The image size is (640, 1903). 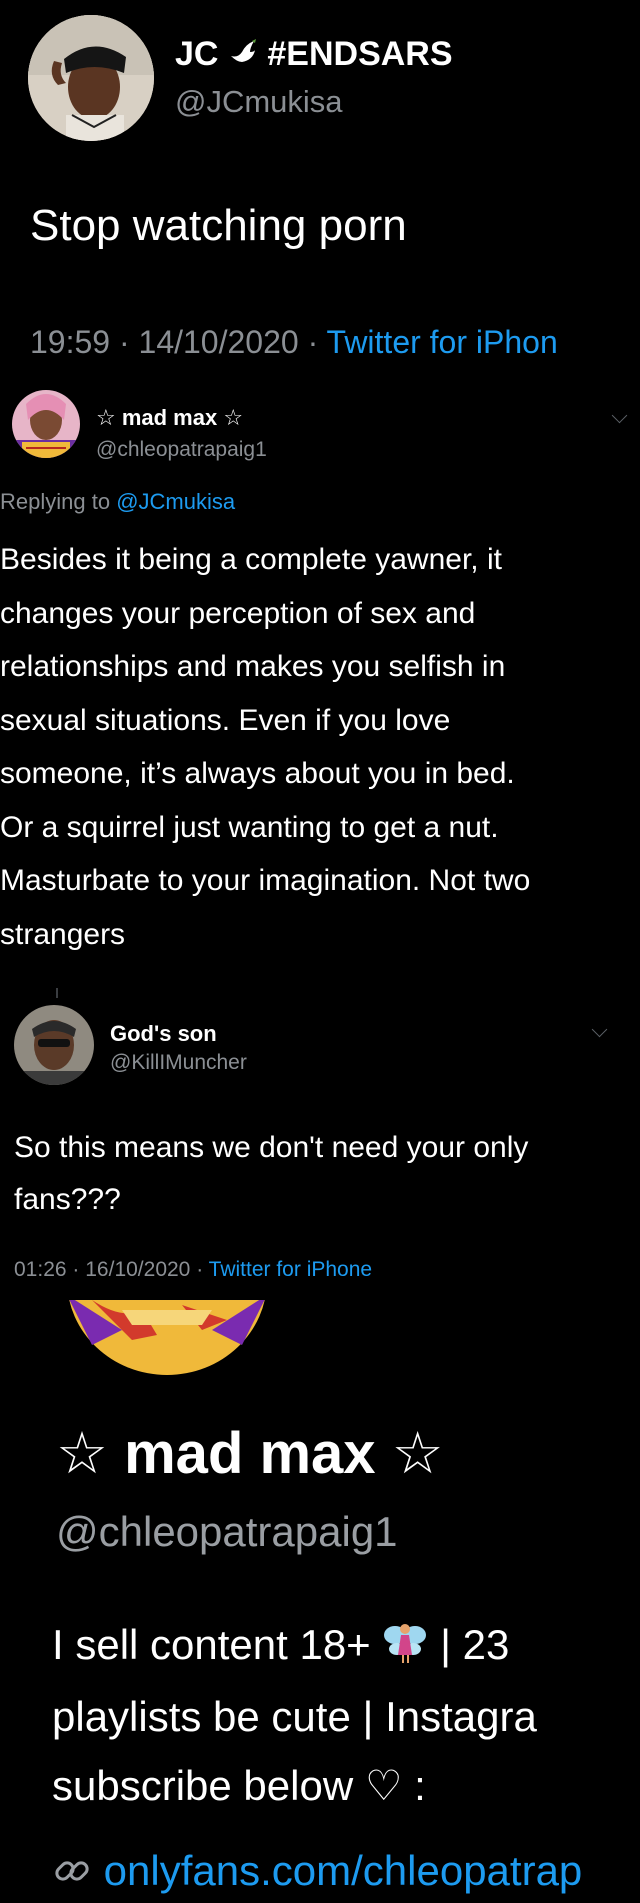 What do you see at coordinates (238, 613) in the screenshot?
I see `reply1-body-line: changes your perception of sex and` at bounding box center [238, 613].